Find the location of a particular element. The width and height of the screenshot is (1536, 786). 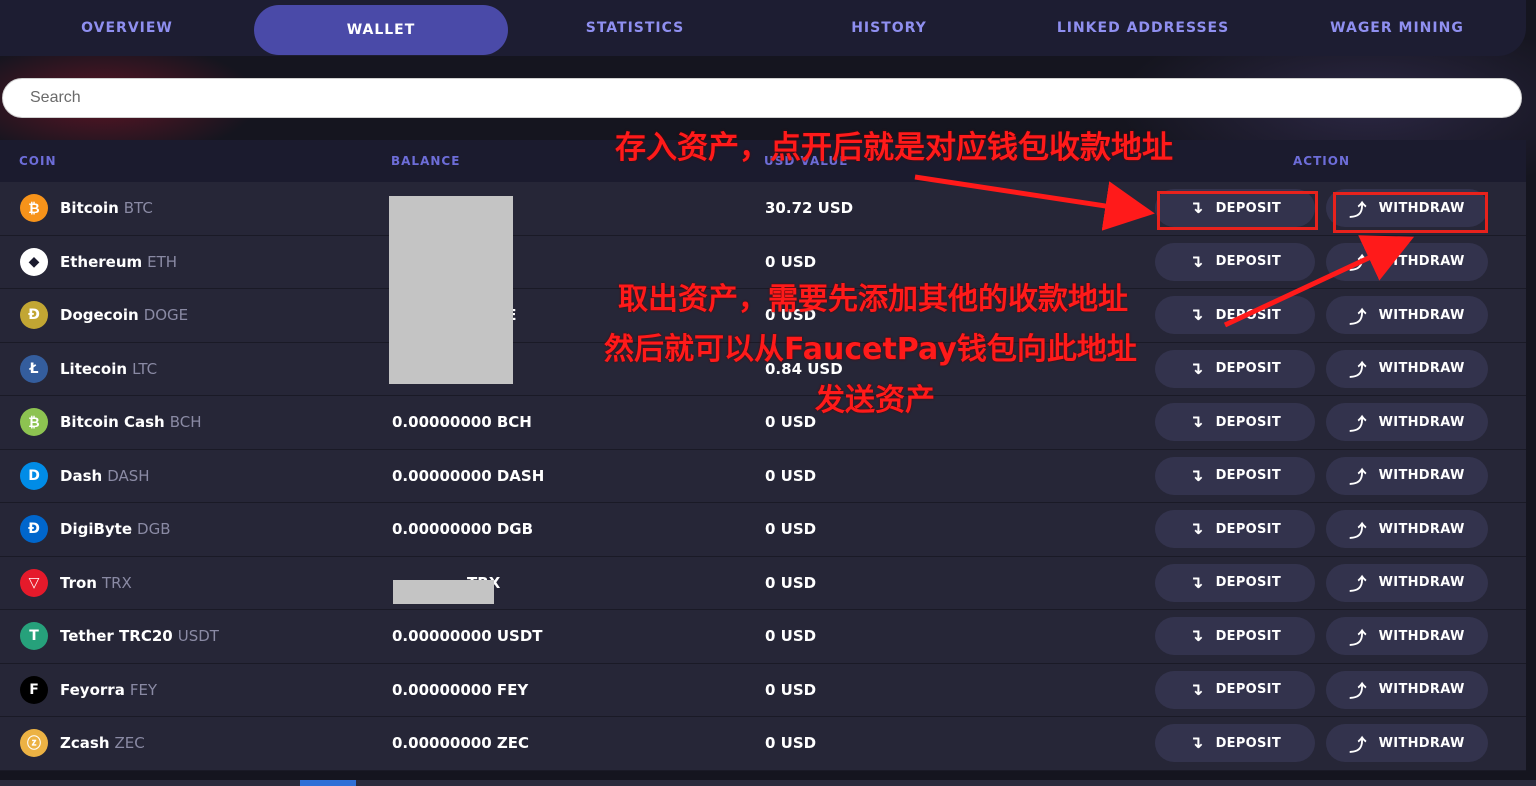

bitcoin-cash-icon: ₿ is located at coordinates (34, 422).